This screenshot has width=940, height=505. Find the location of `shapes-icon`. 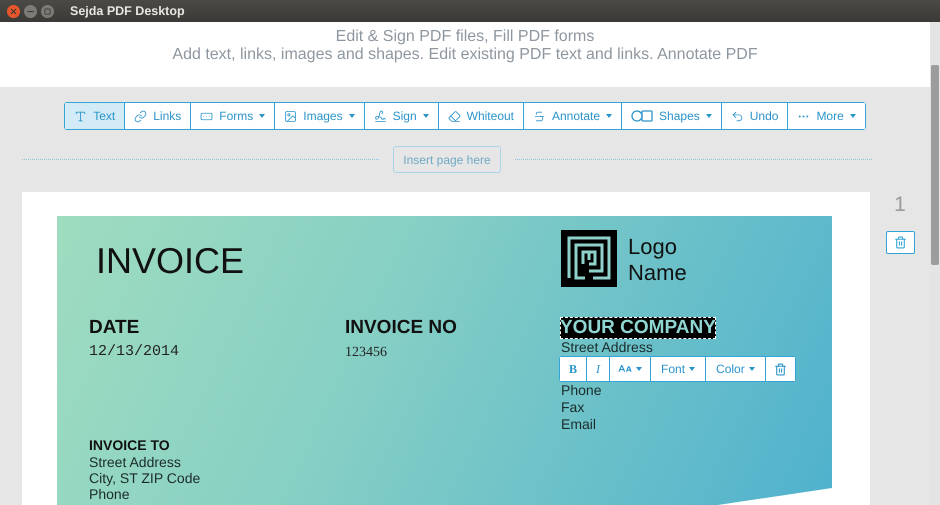

shapes-icon is located at coordinates (642, 116).